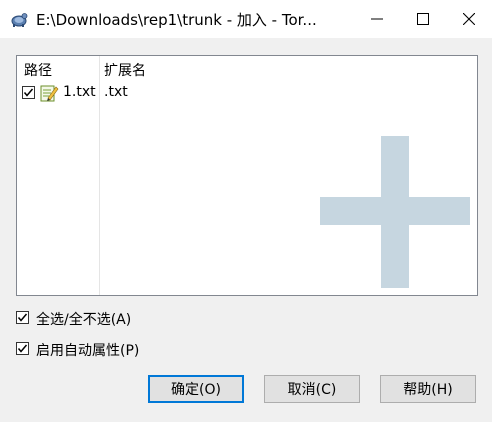  Describe the element at coordinates (428, 389) in the screenshot. I see `help-button: 帮助(H)` at that location.